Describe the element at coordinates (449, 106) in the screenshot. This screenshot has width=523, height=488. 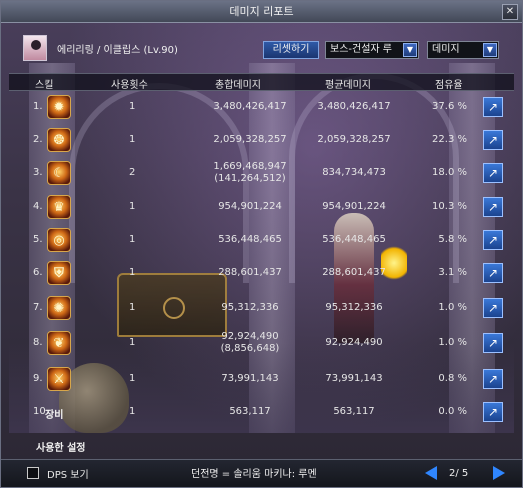
I see `row-share: 37.6 %` at that location.